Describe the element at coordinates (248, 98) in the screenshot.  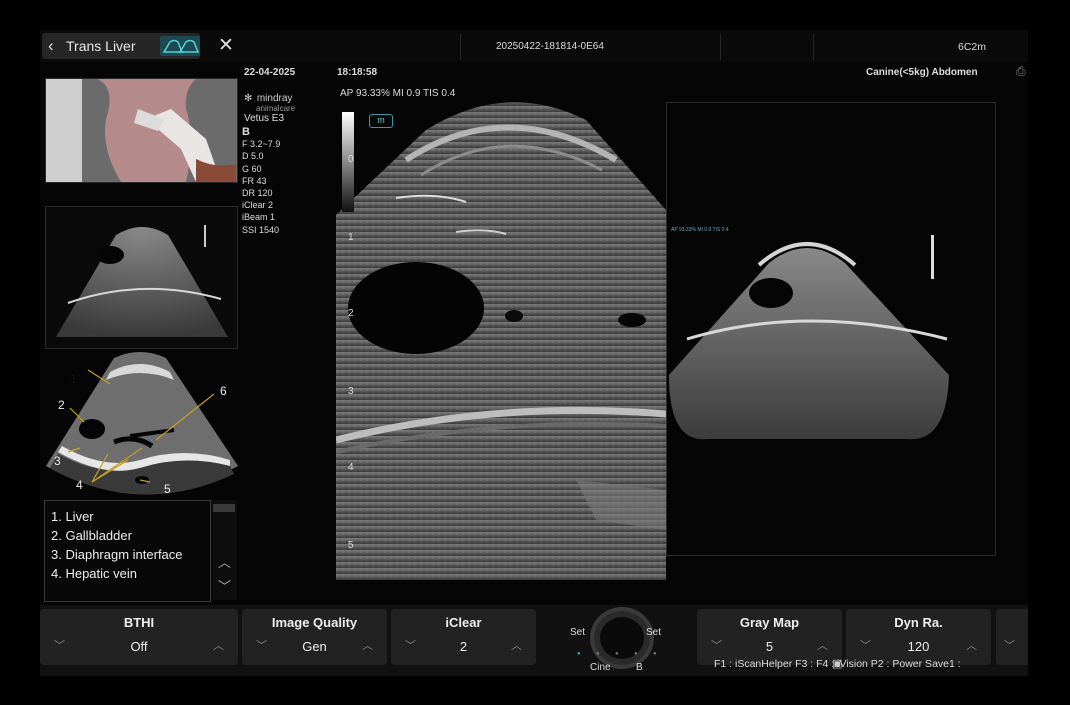
I see `mindray-logo-icon: ✻` at that location.